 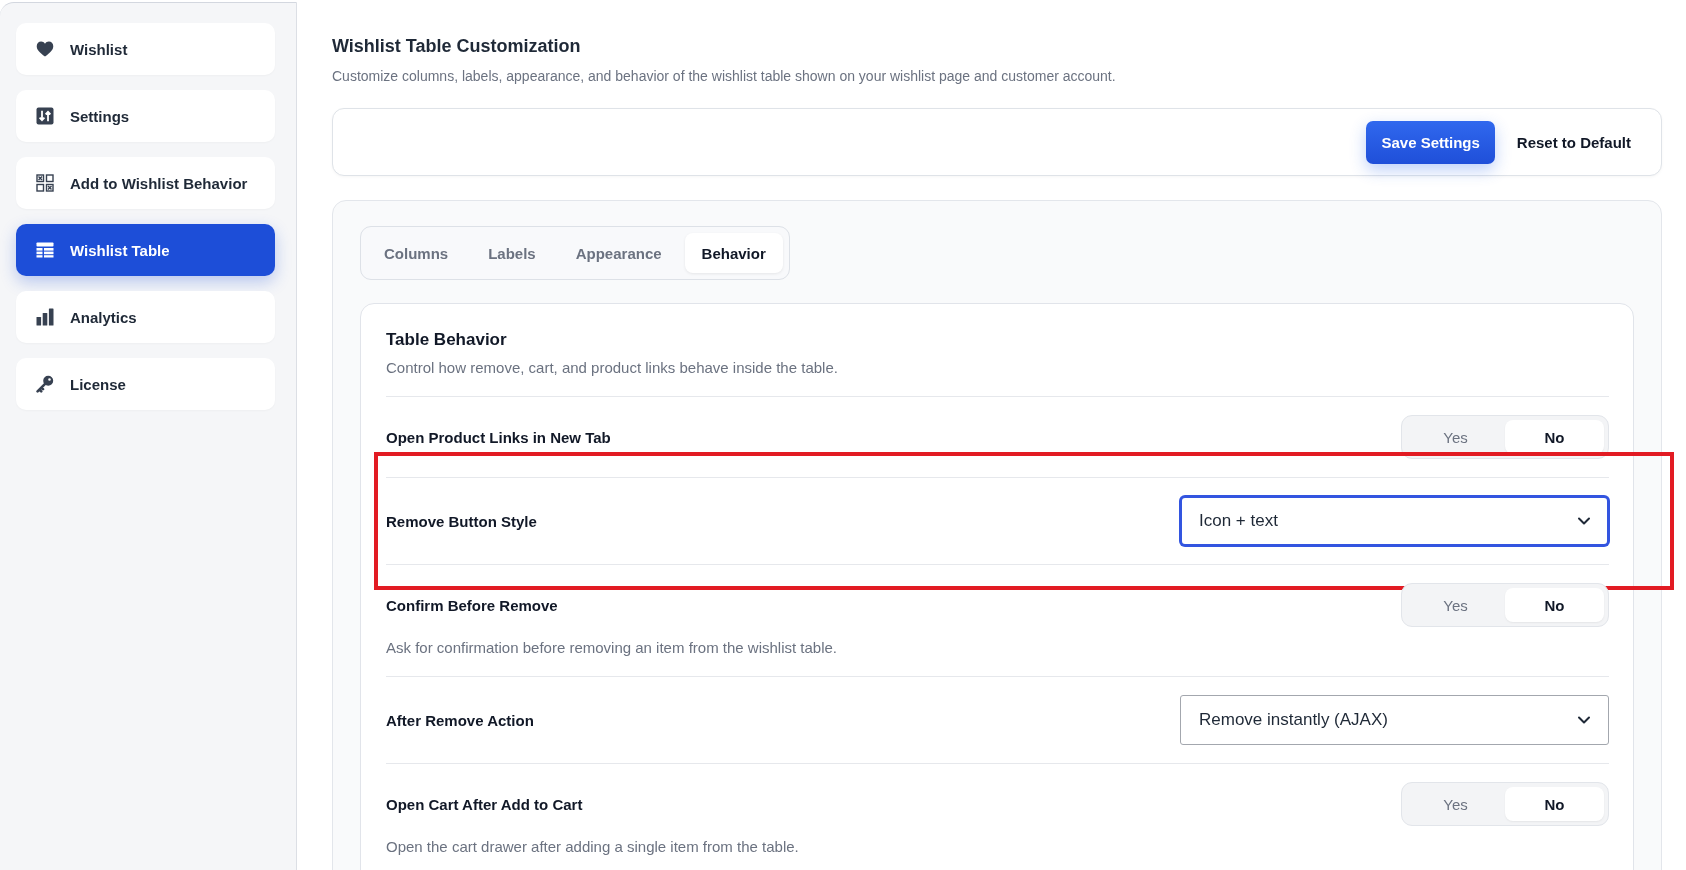 What do you see at coordinates (447, 340) in the screenshot?
I see `section-title: Table Behavior` at bounding box center [447, 340].